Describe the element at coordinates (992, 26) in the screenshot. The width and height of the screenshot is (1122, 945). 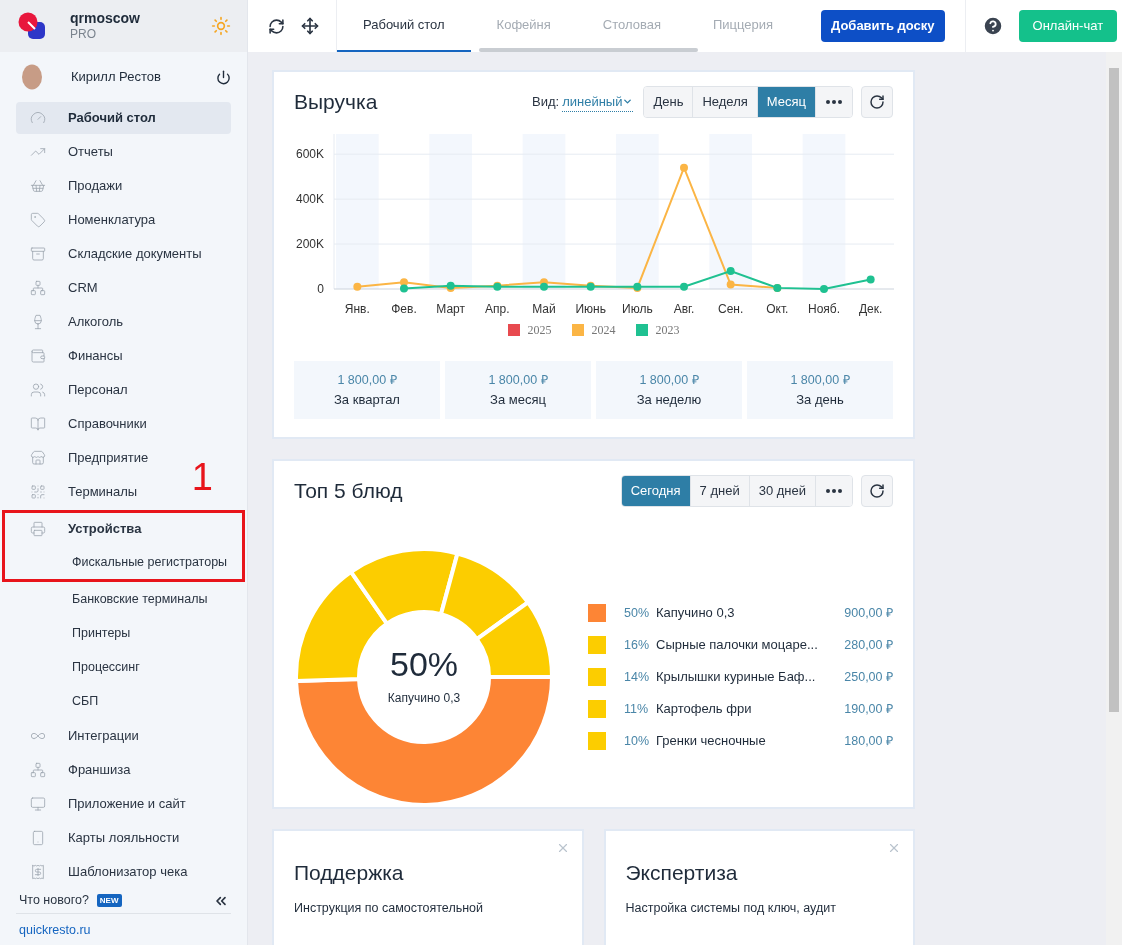
I see `help-icon` at that location.